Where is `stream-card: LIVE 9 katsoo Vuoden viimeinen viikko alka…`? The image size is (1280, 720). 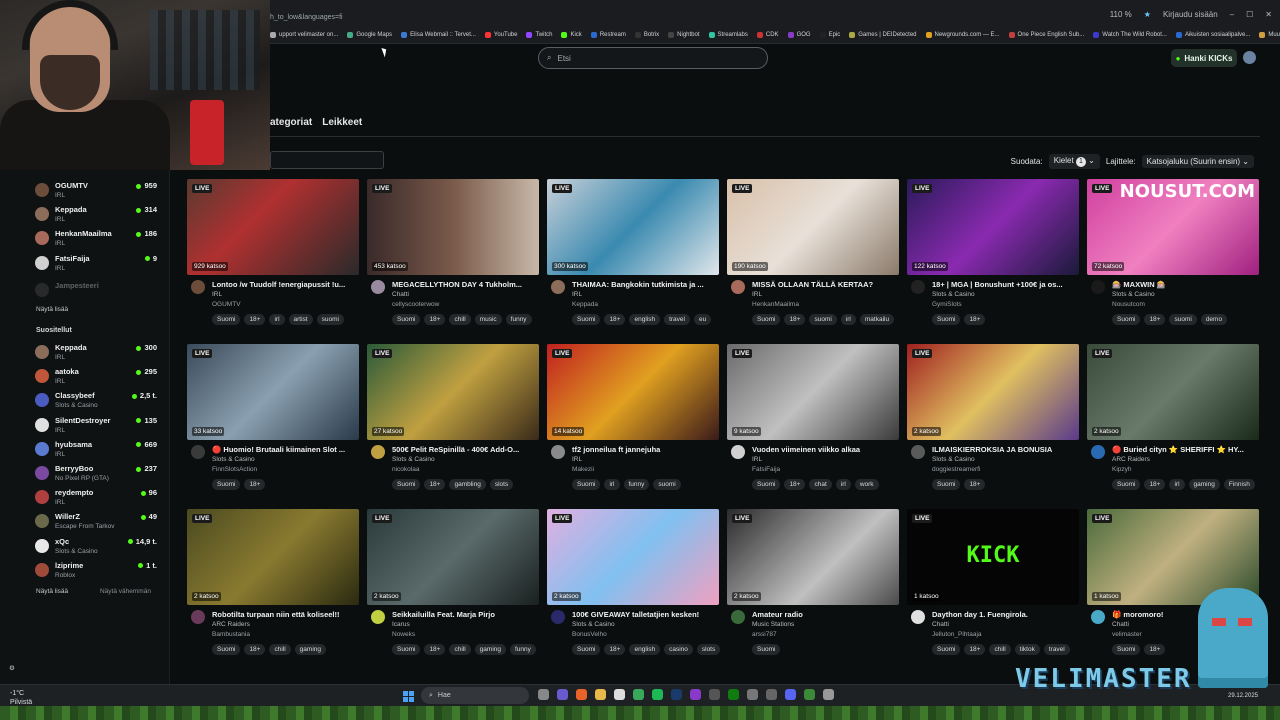 stream-card: LIVE 9 katsoo Vuoden viimeinen viikko alka… is located at coordinates (813, 424).